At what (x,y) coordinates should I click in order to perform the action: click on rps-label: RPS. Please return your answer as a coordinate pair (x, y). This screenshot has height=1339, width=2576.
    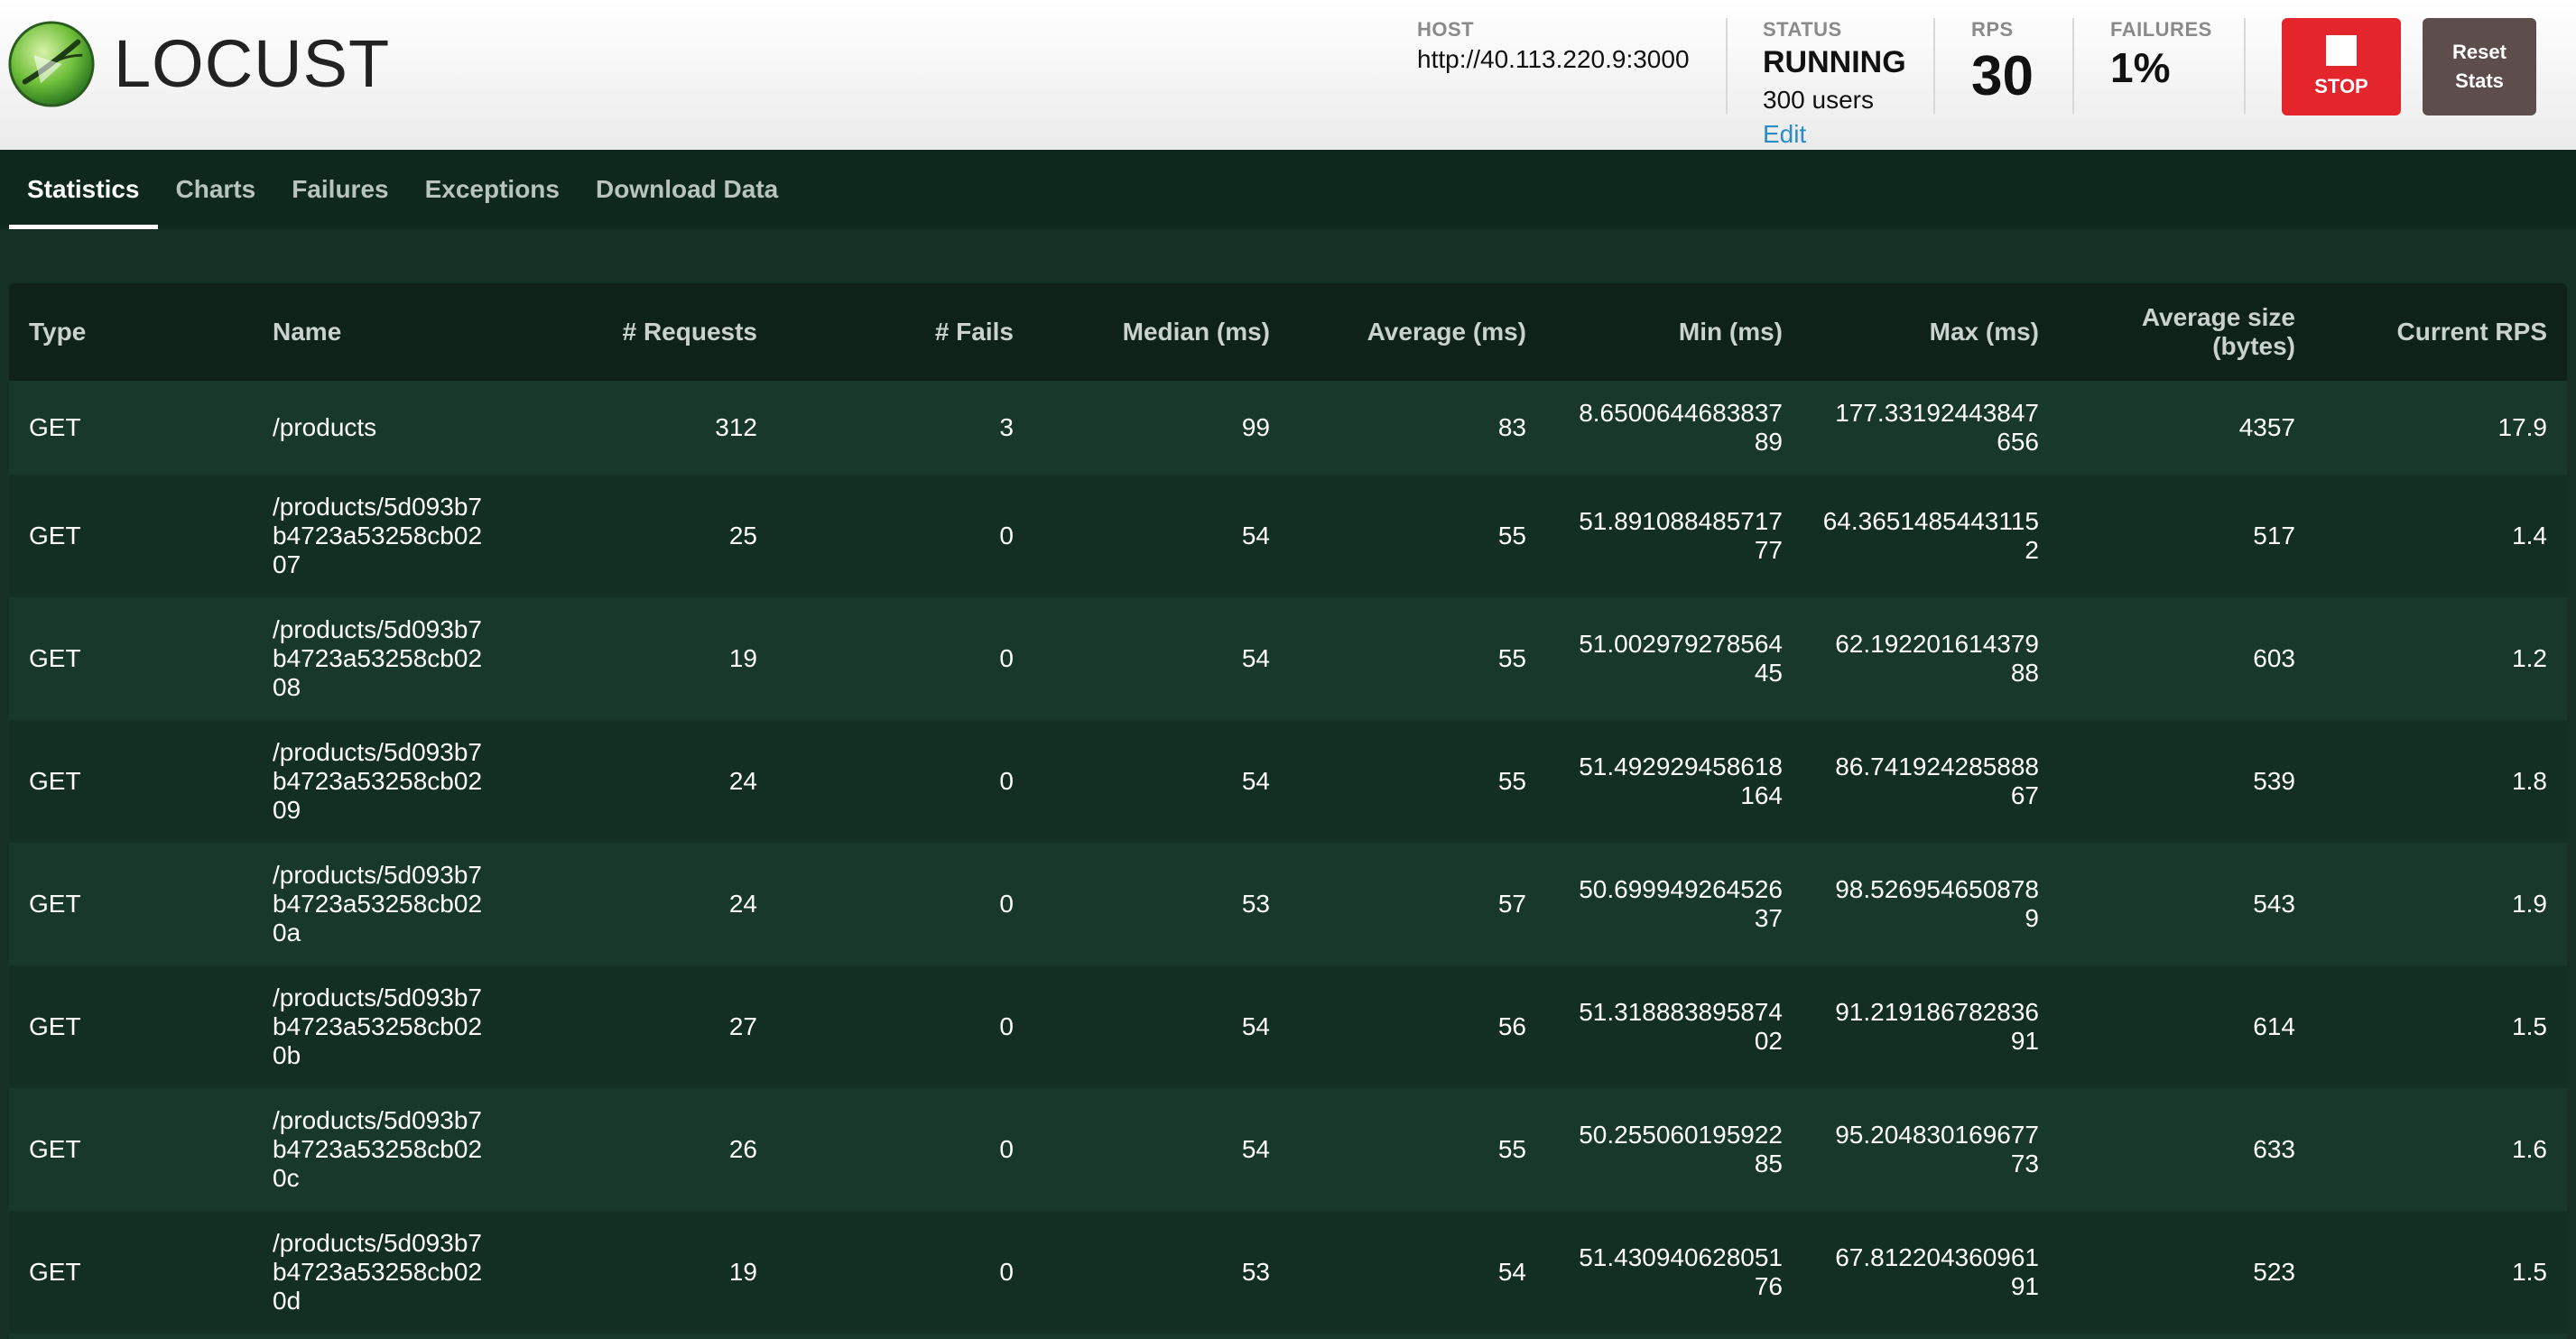
    Looking at the image, I should click on (1993, 30).